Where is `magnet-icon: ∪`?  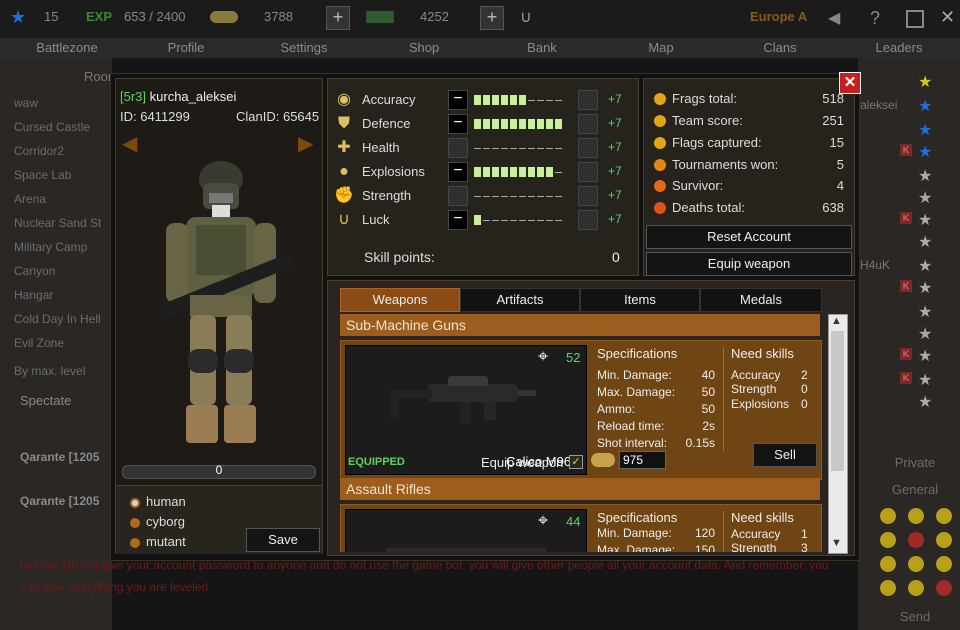
magnet-icon: ∪ is located at coordinates (526, 17).